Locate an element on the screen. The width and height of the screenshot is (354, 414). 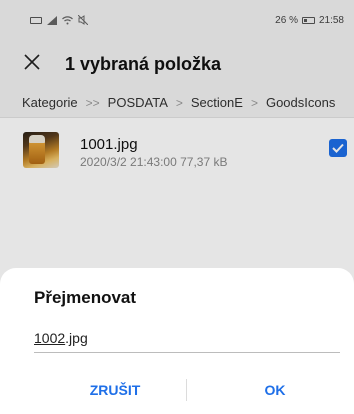
input-extension-text: .jpg is located at coordinates (76, 338).